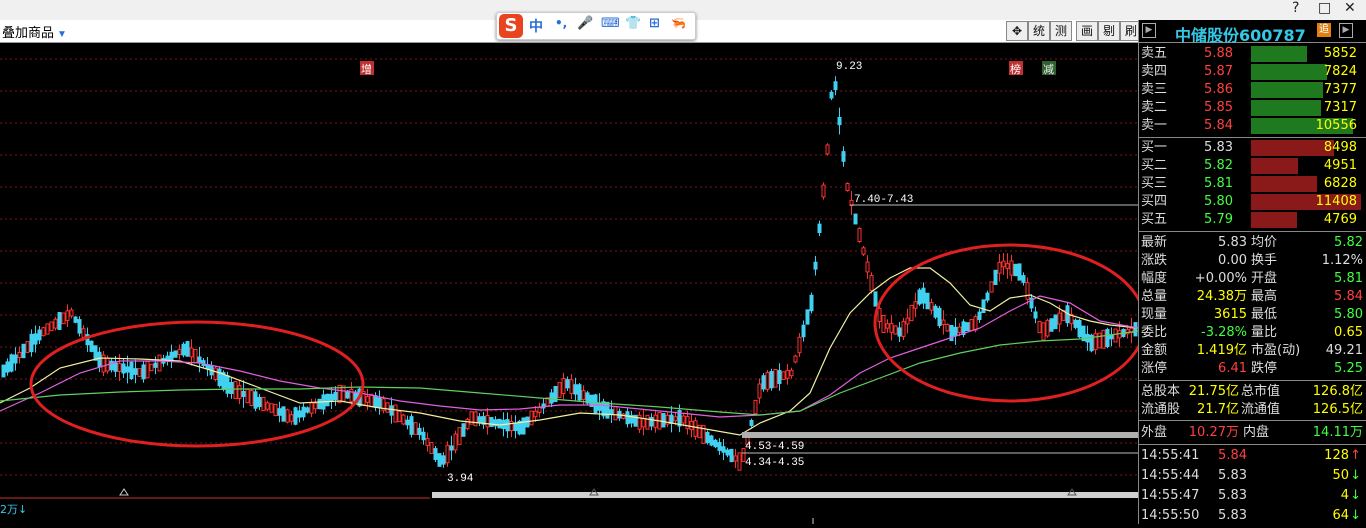 The width and height of the screenshot is (1366, 528). What do you see at coordinates (1337, 432) in the screenshot?
I see `inner-value: 14.11万` at bounding box center [1337, 432].